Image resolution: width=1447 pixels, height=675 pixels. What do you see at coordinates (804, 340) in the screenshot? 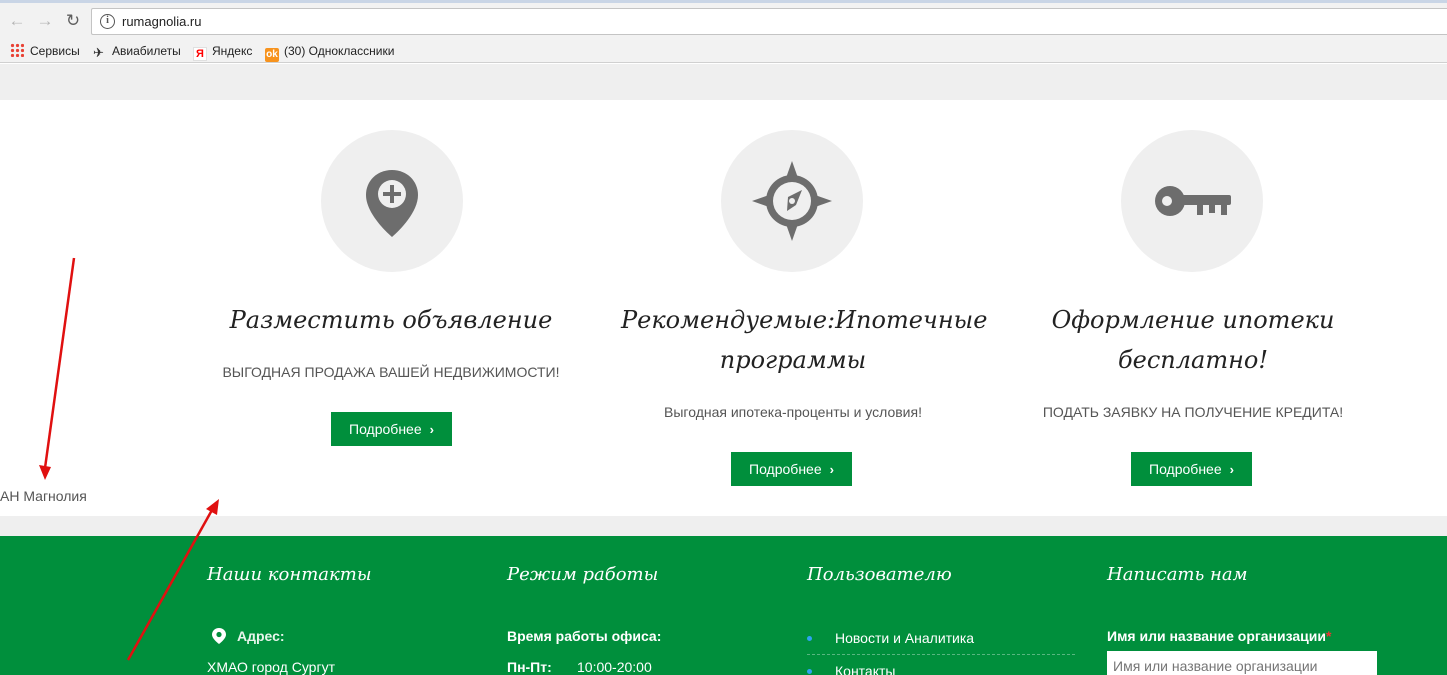
I see `feature-title: Рекомендуемые:Ипотечные программы` at bounding box center [804, 340].